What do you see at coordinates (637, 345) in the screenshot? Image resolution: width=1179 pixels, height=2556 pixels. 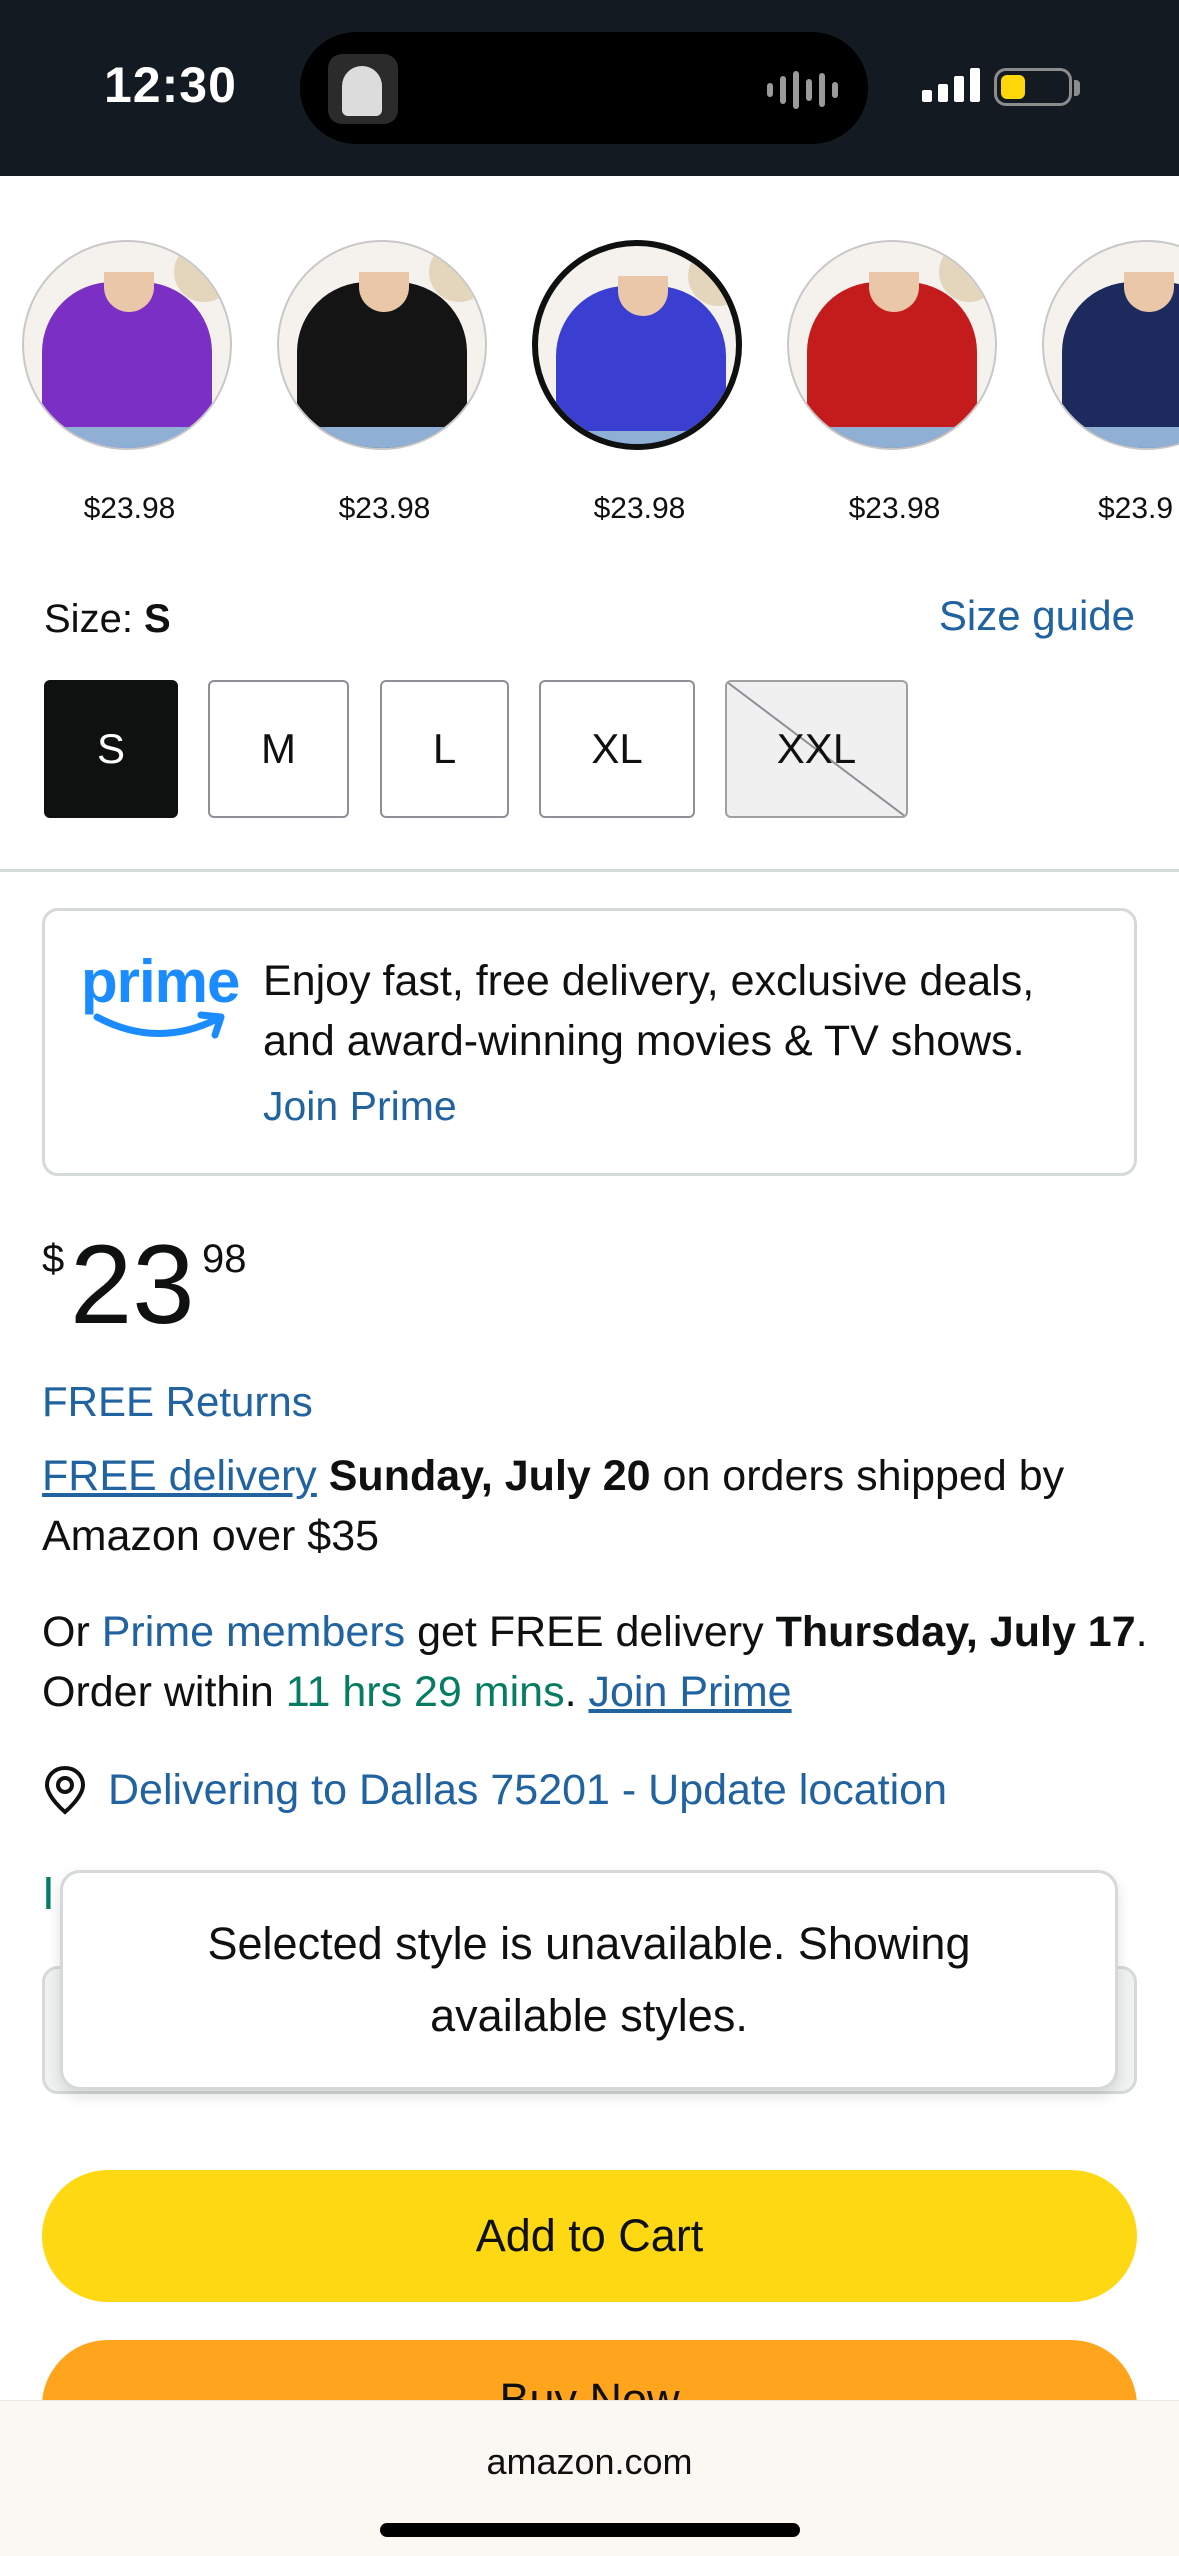 I see `blue-shirt-image` at bounding box center [637, 345].